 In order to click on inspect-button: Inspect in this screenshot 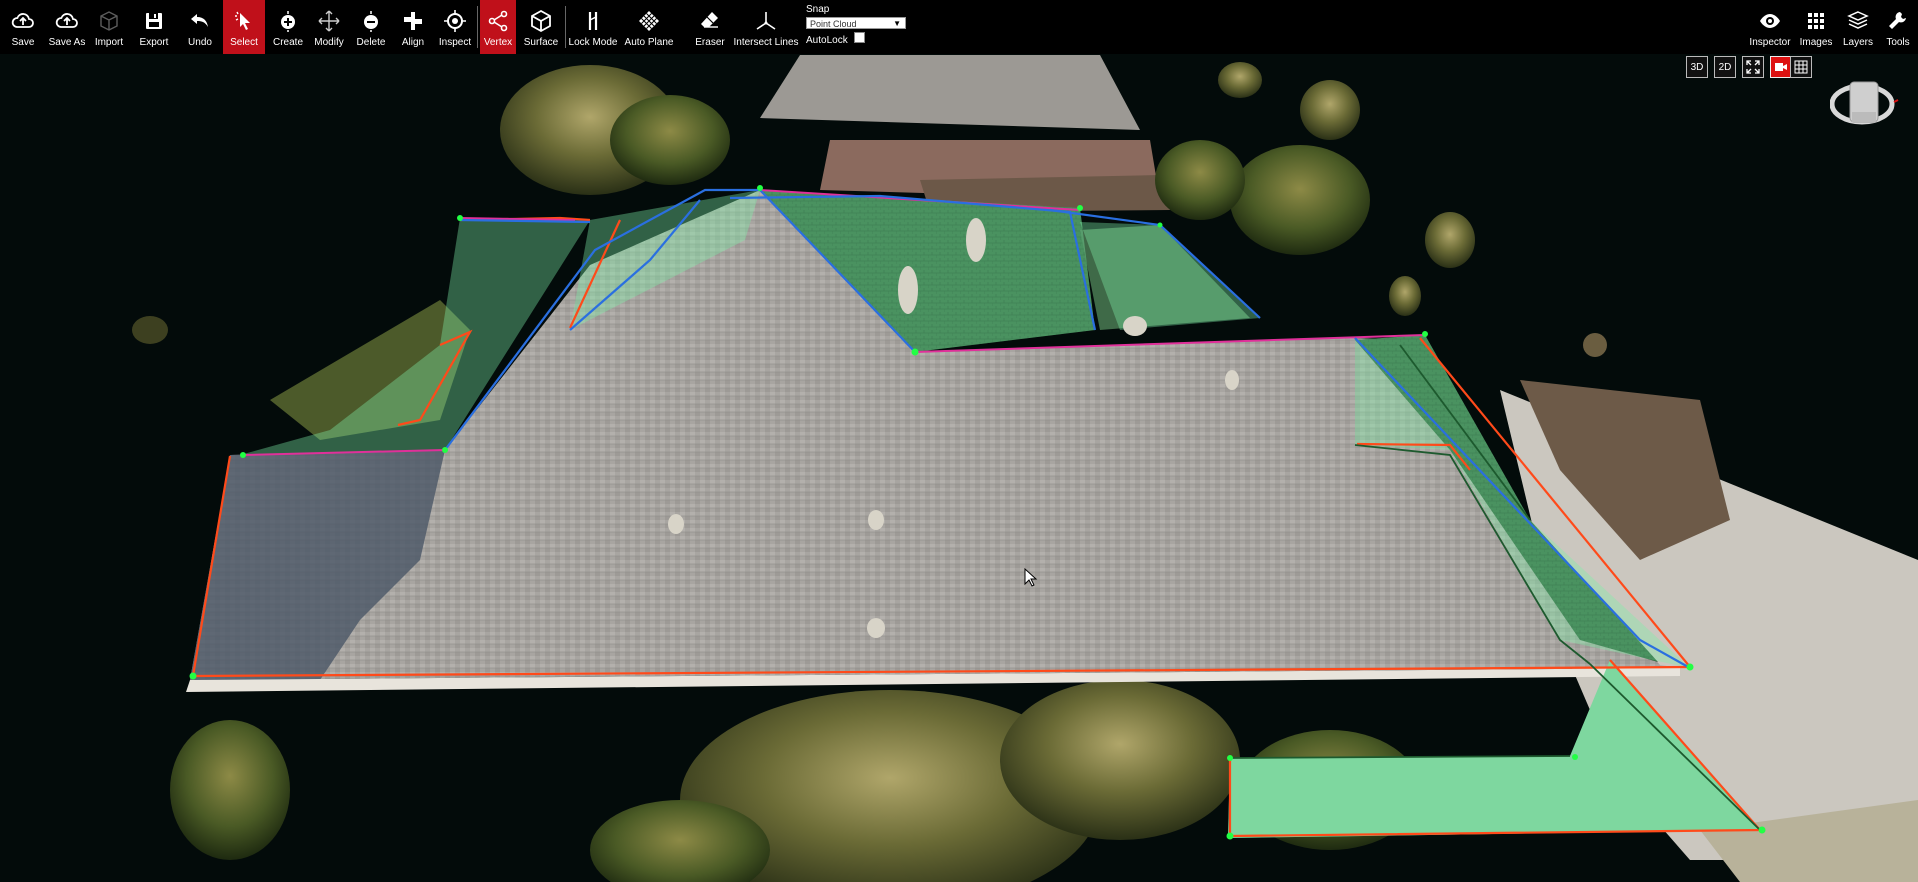, I will do `click(455, 27)`.